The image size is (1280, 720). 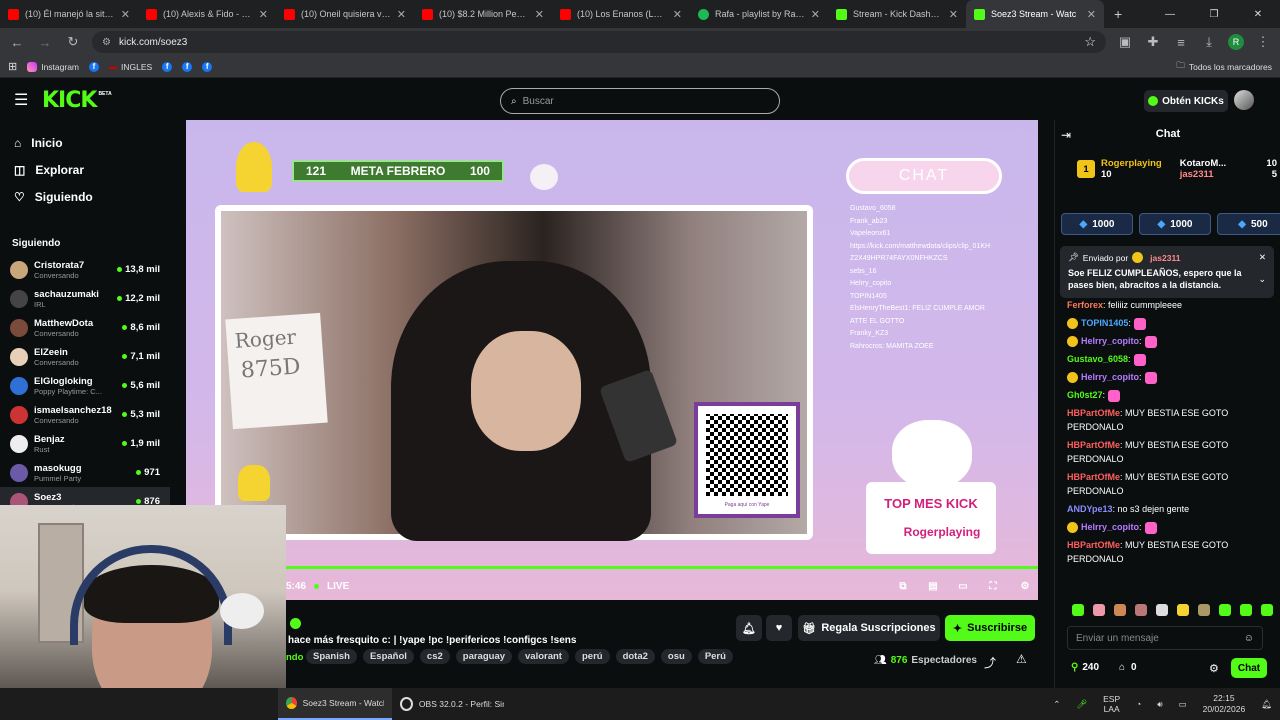 What do you see at coordinates (1209, 42) in the screenshot?
I see `downloads-icon: ⤓` at bounding box center [1209, 42].